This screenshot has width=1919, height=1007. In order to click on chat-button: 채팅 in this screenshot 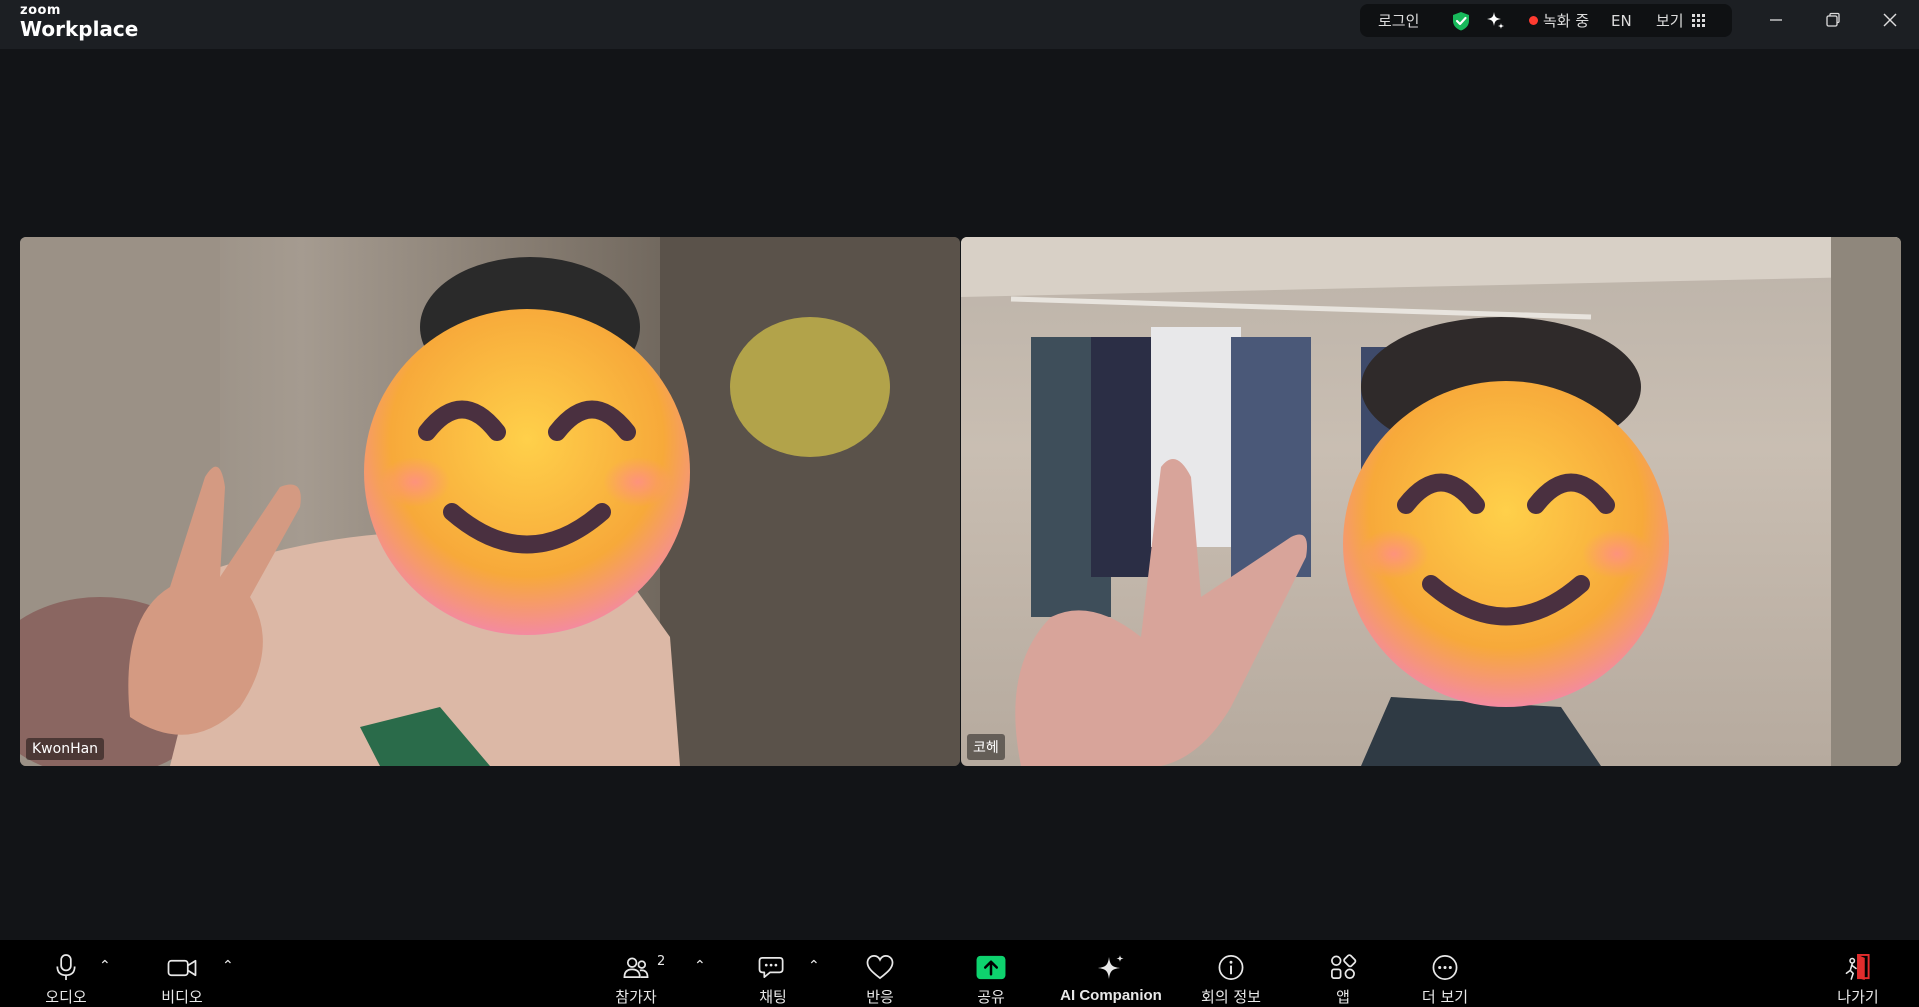, I will do `click(773, 973)`.